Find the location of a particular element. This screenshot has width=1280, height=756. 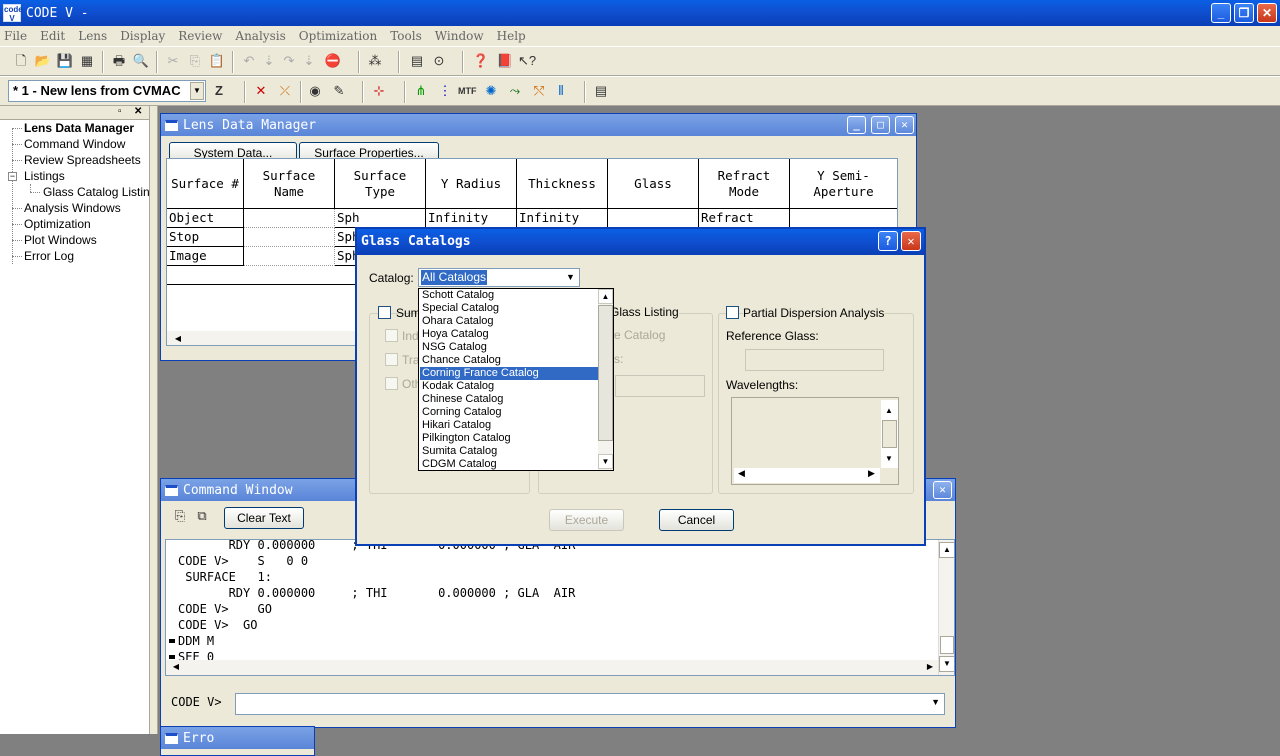

context-help-icon: ↖? is located at coordinates (527, 61).